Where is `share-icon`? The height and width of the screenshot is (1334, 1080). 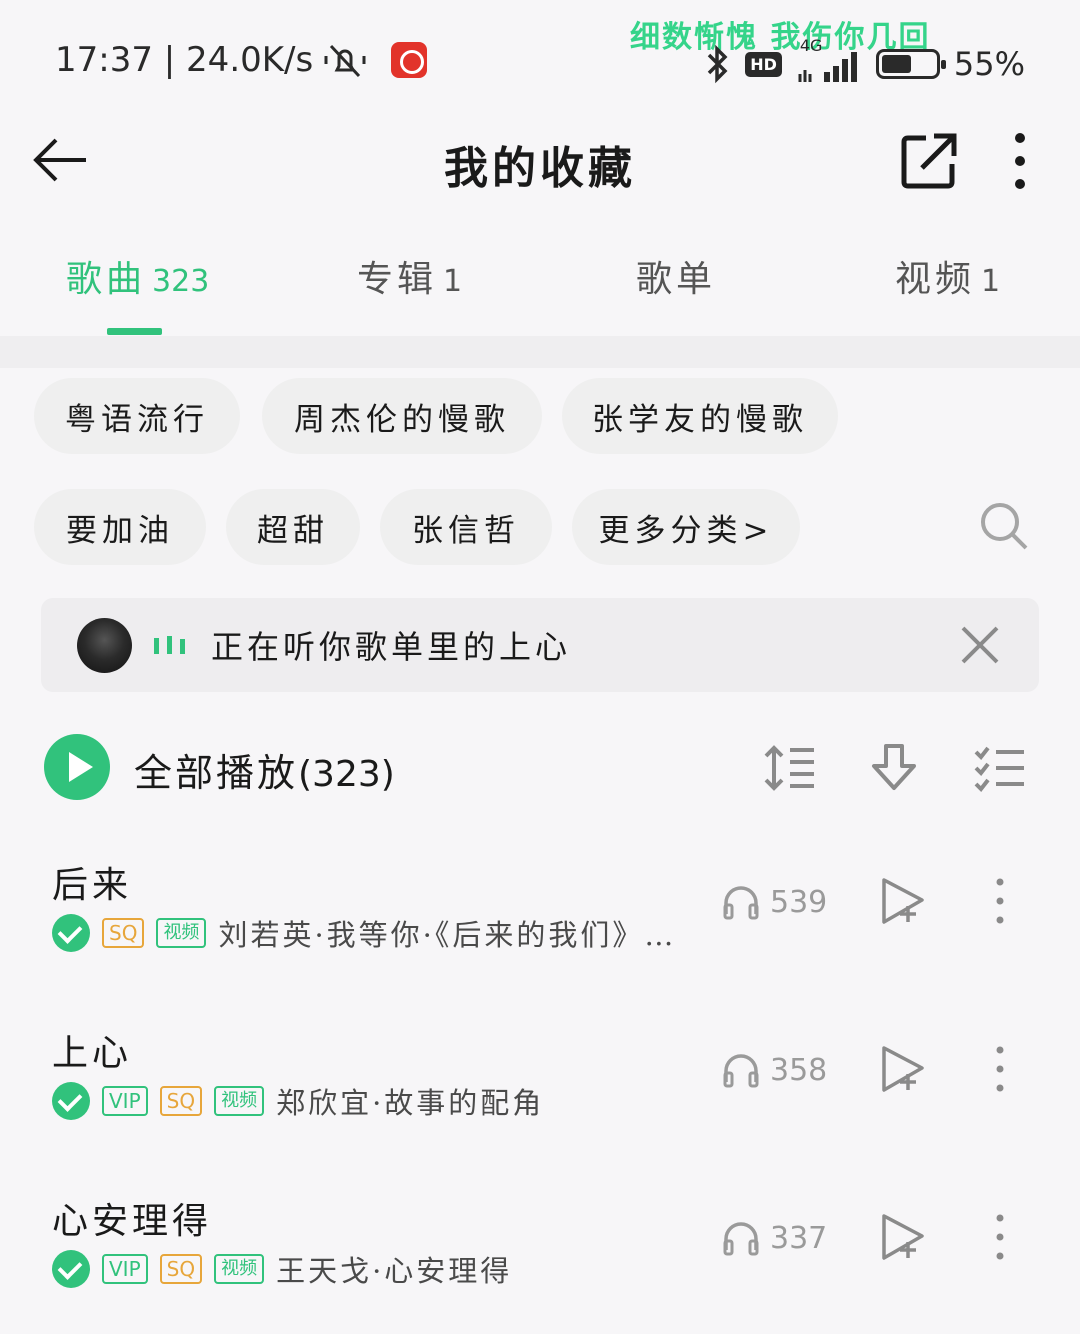
share-icon is located at coordinates (929, 161).